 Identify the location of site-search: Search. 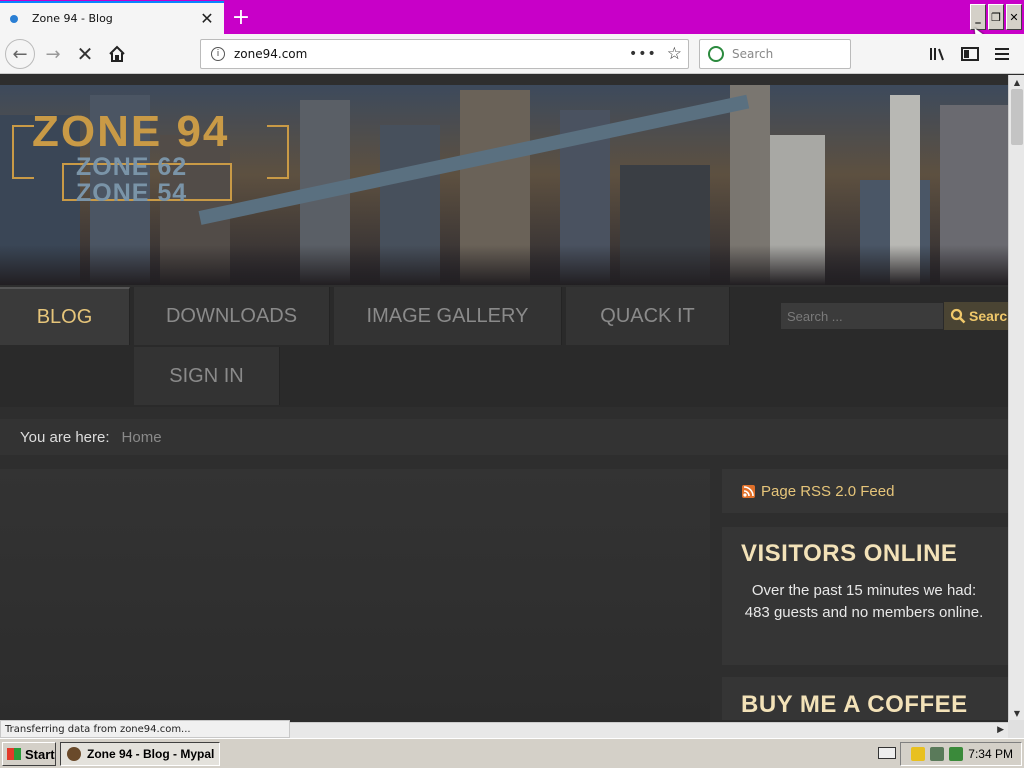
(894, 316).